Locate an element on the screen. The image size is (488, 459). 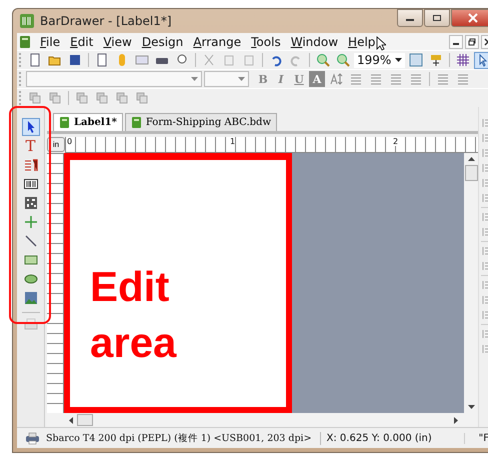
scroll-down-icon is located at coordinates (471, 407).